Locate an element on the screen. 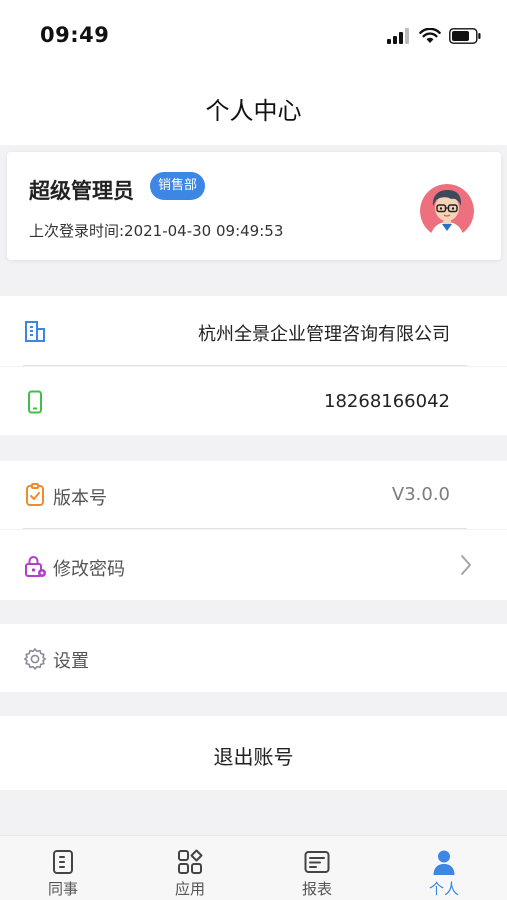  tab-label: 同事 is located at coordinates (62, 889).